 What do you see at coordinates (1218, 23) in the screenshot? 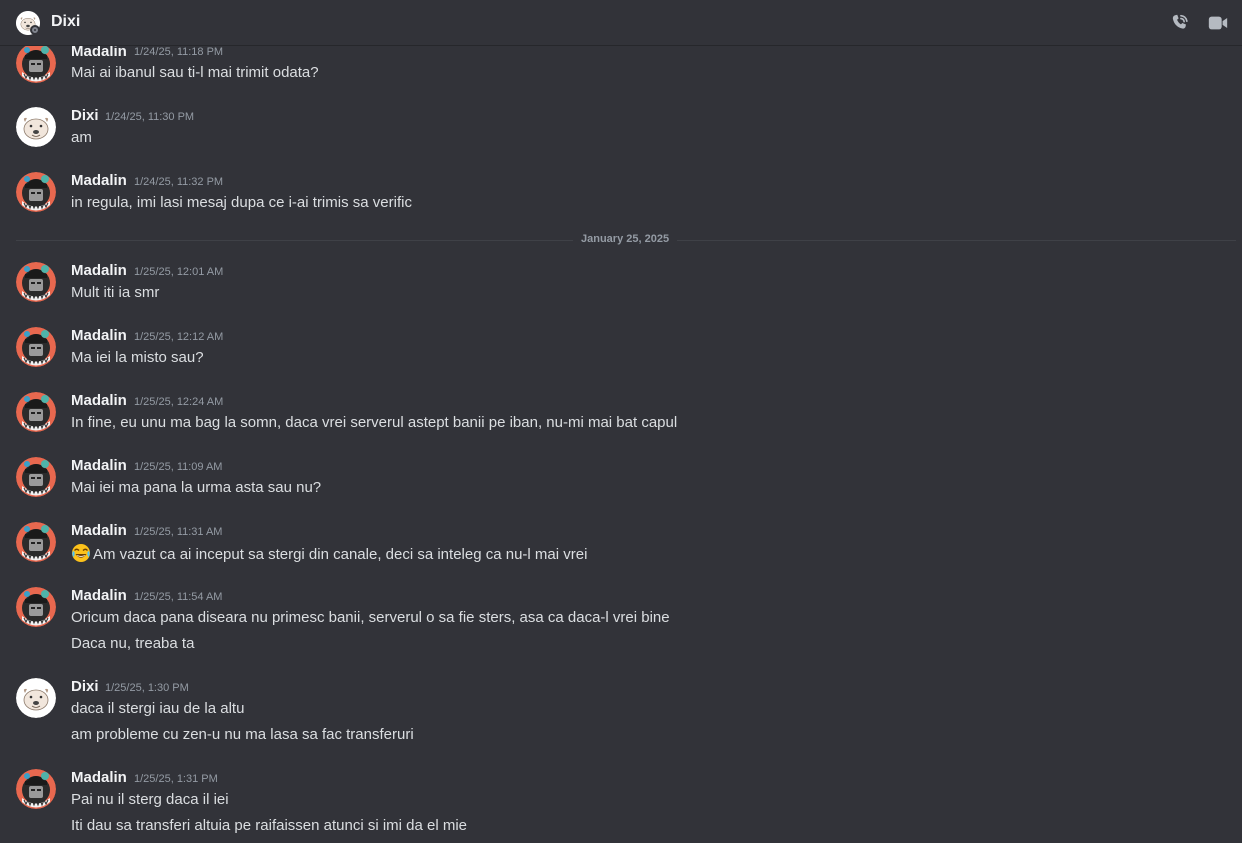
I see `video-camera-icon` at bounding box center [1218, 23].